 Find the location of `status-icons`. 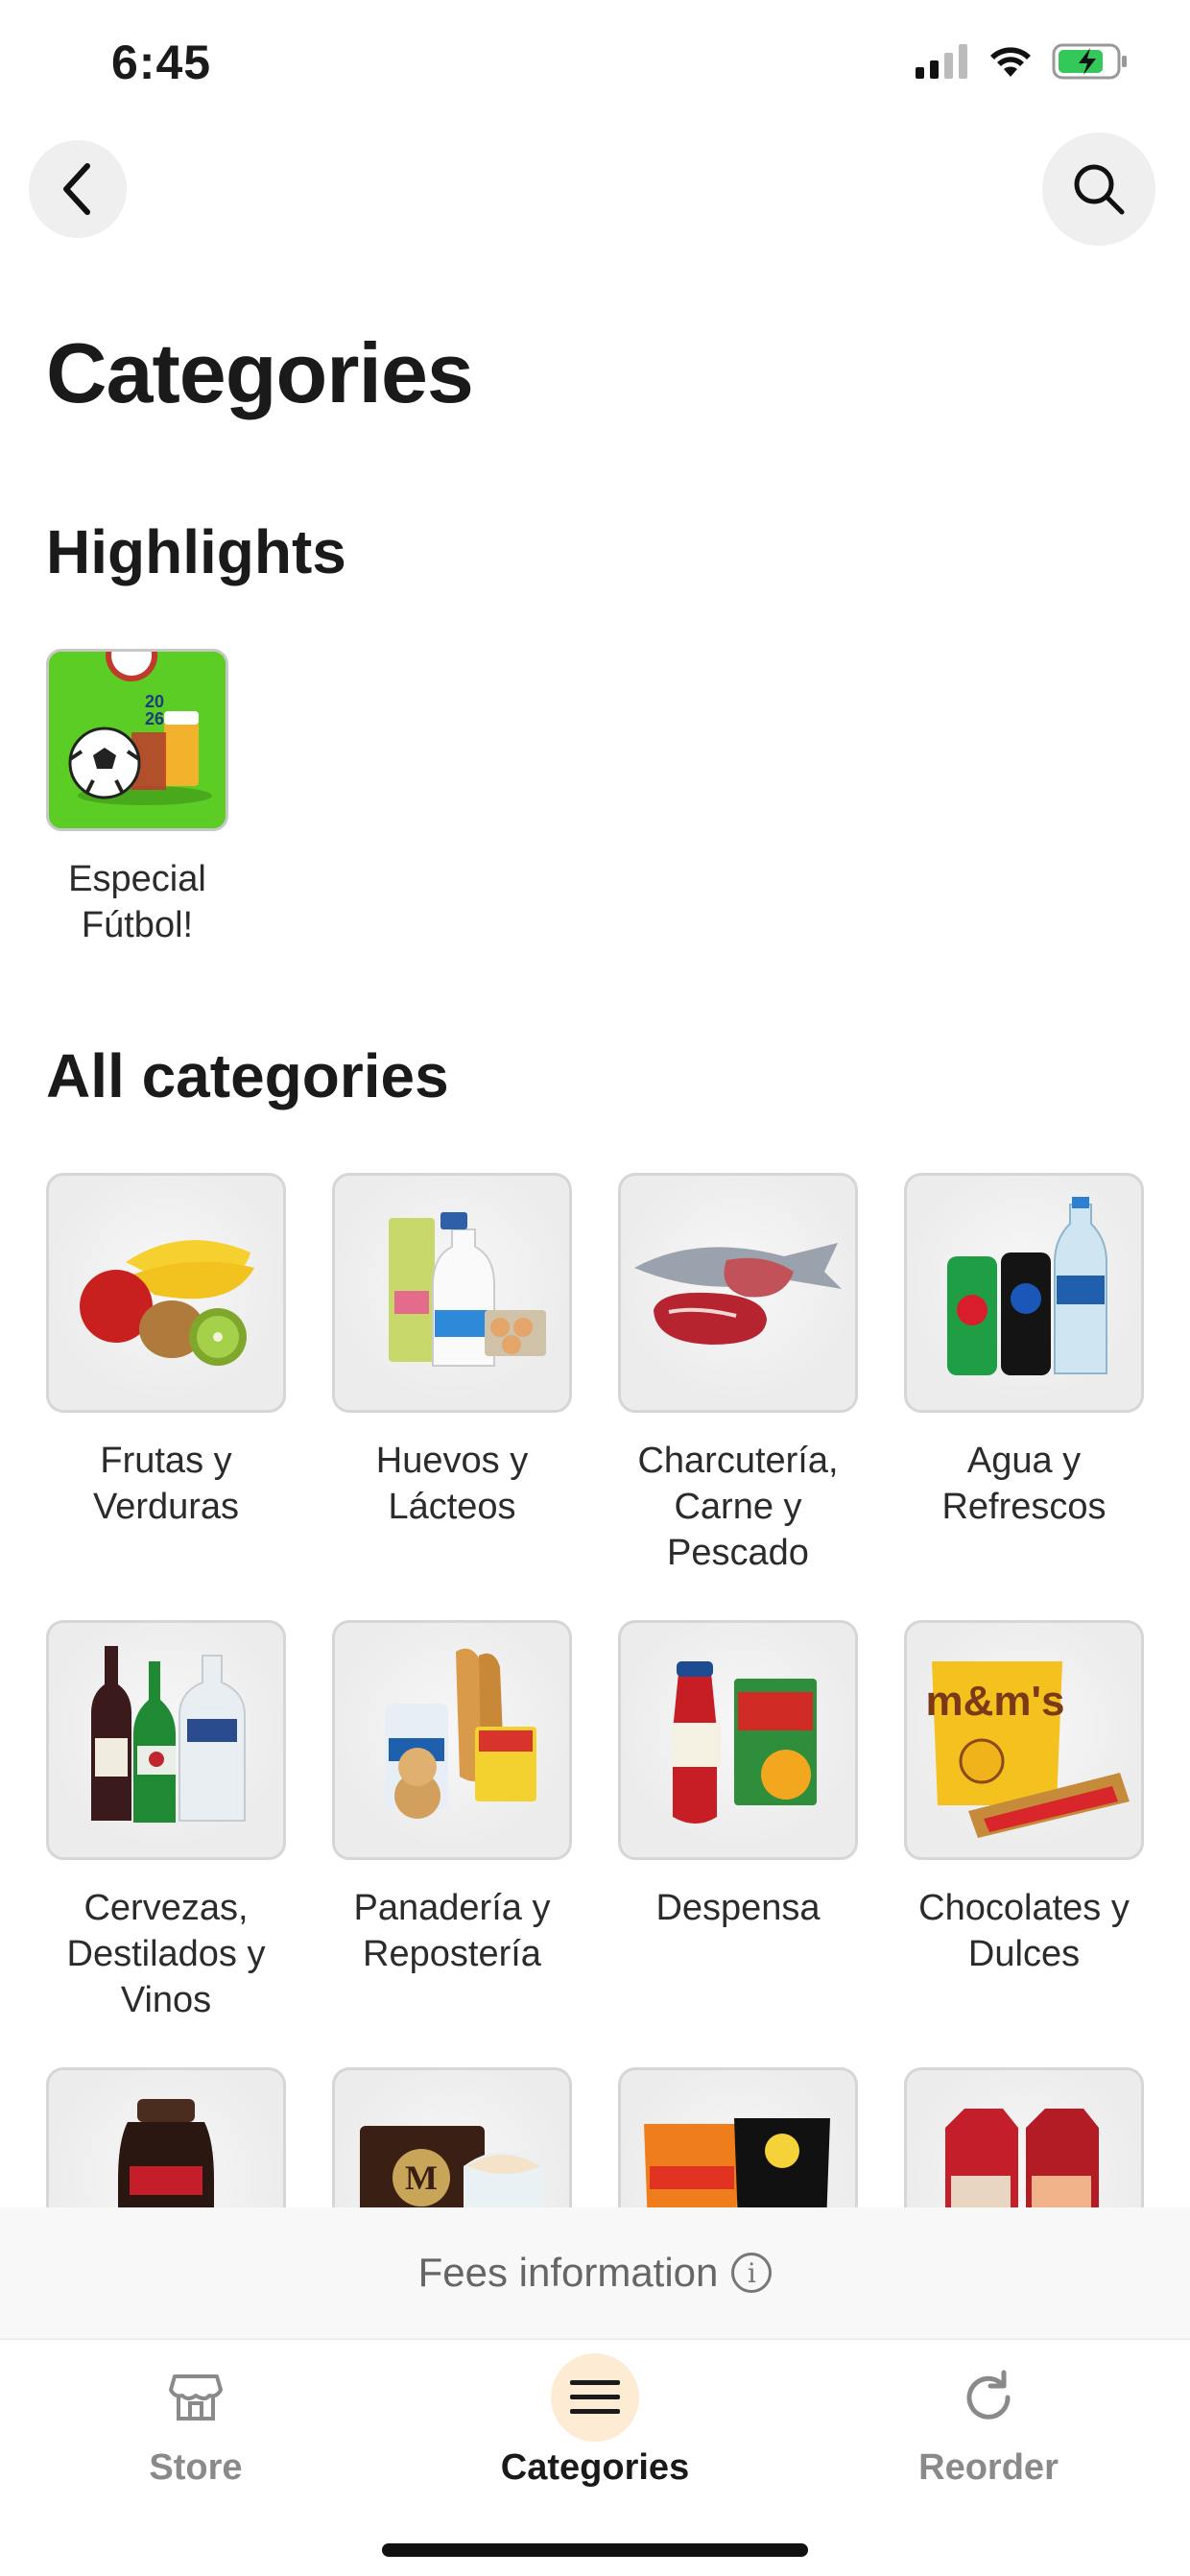

status-icons is located at coordinates (1022, 61).